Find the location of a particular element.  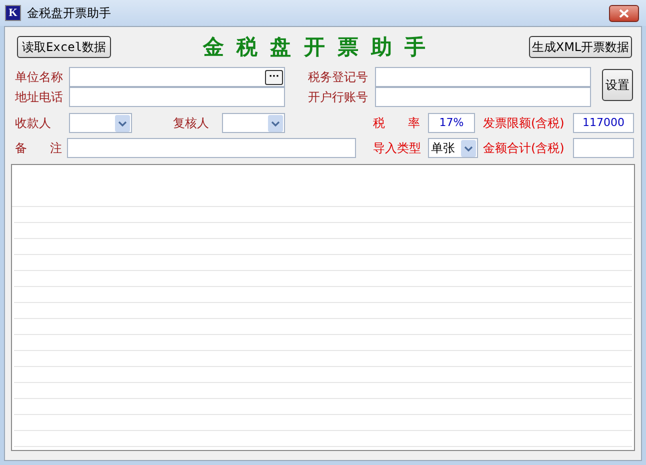

window-title: 金税盘开票助手 is located at coordinates (69, 13).